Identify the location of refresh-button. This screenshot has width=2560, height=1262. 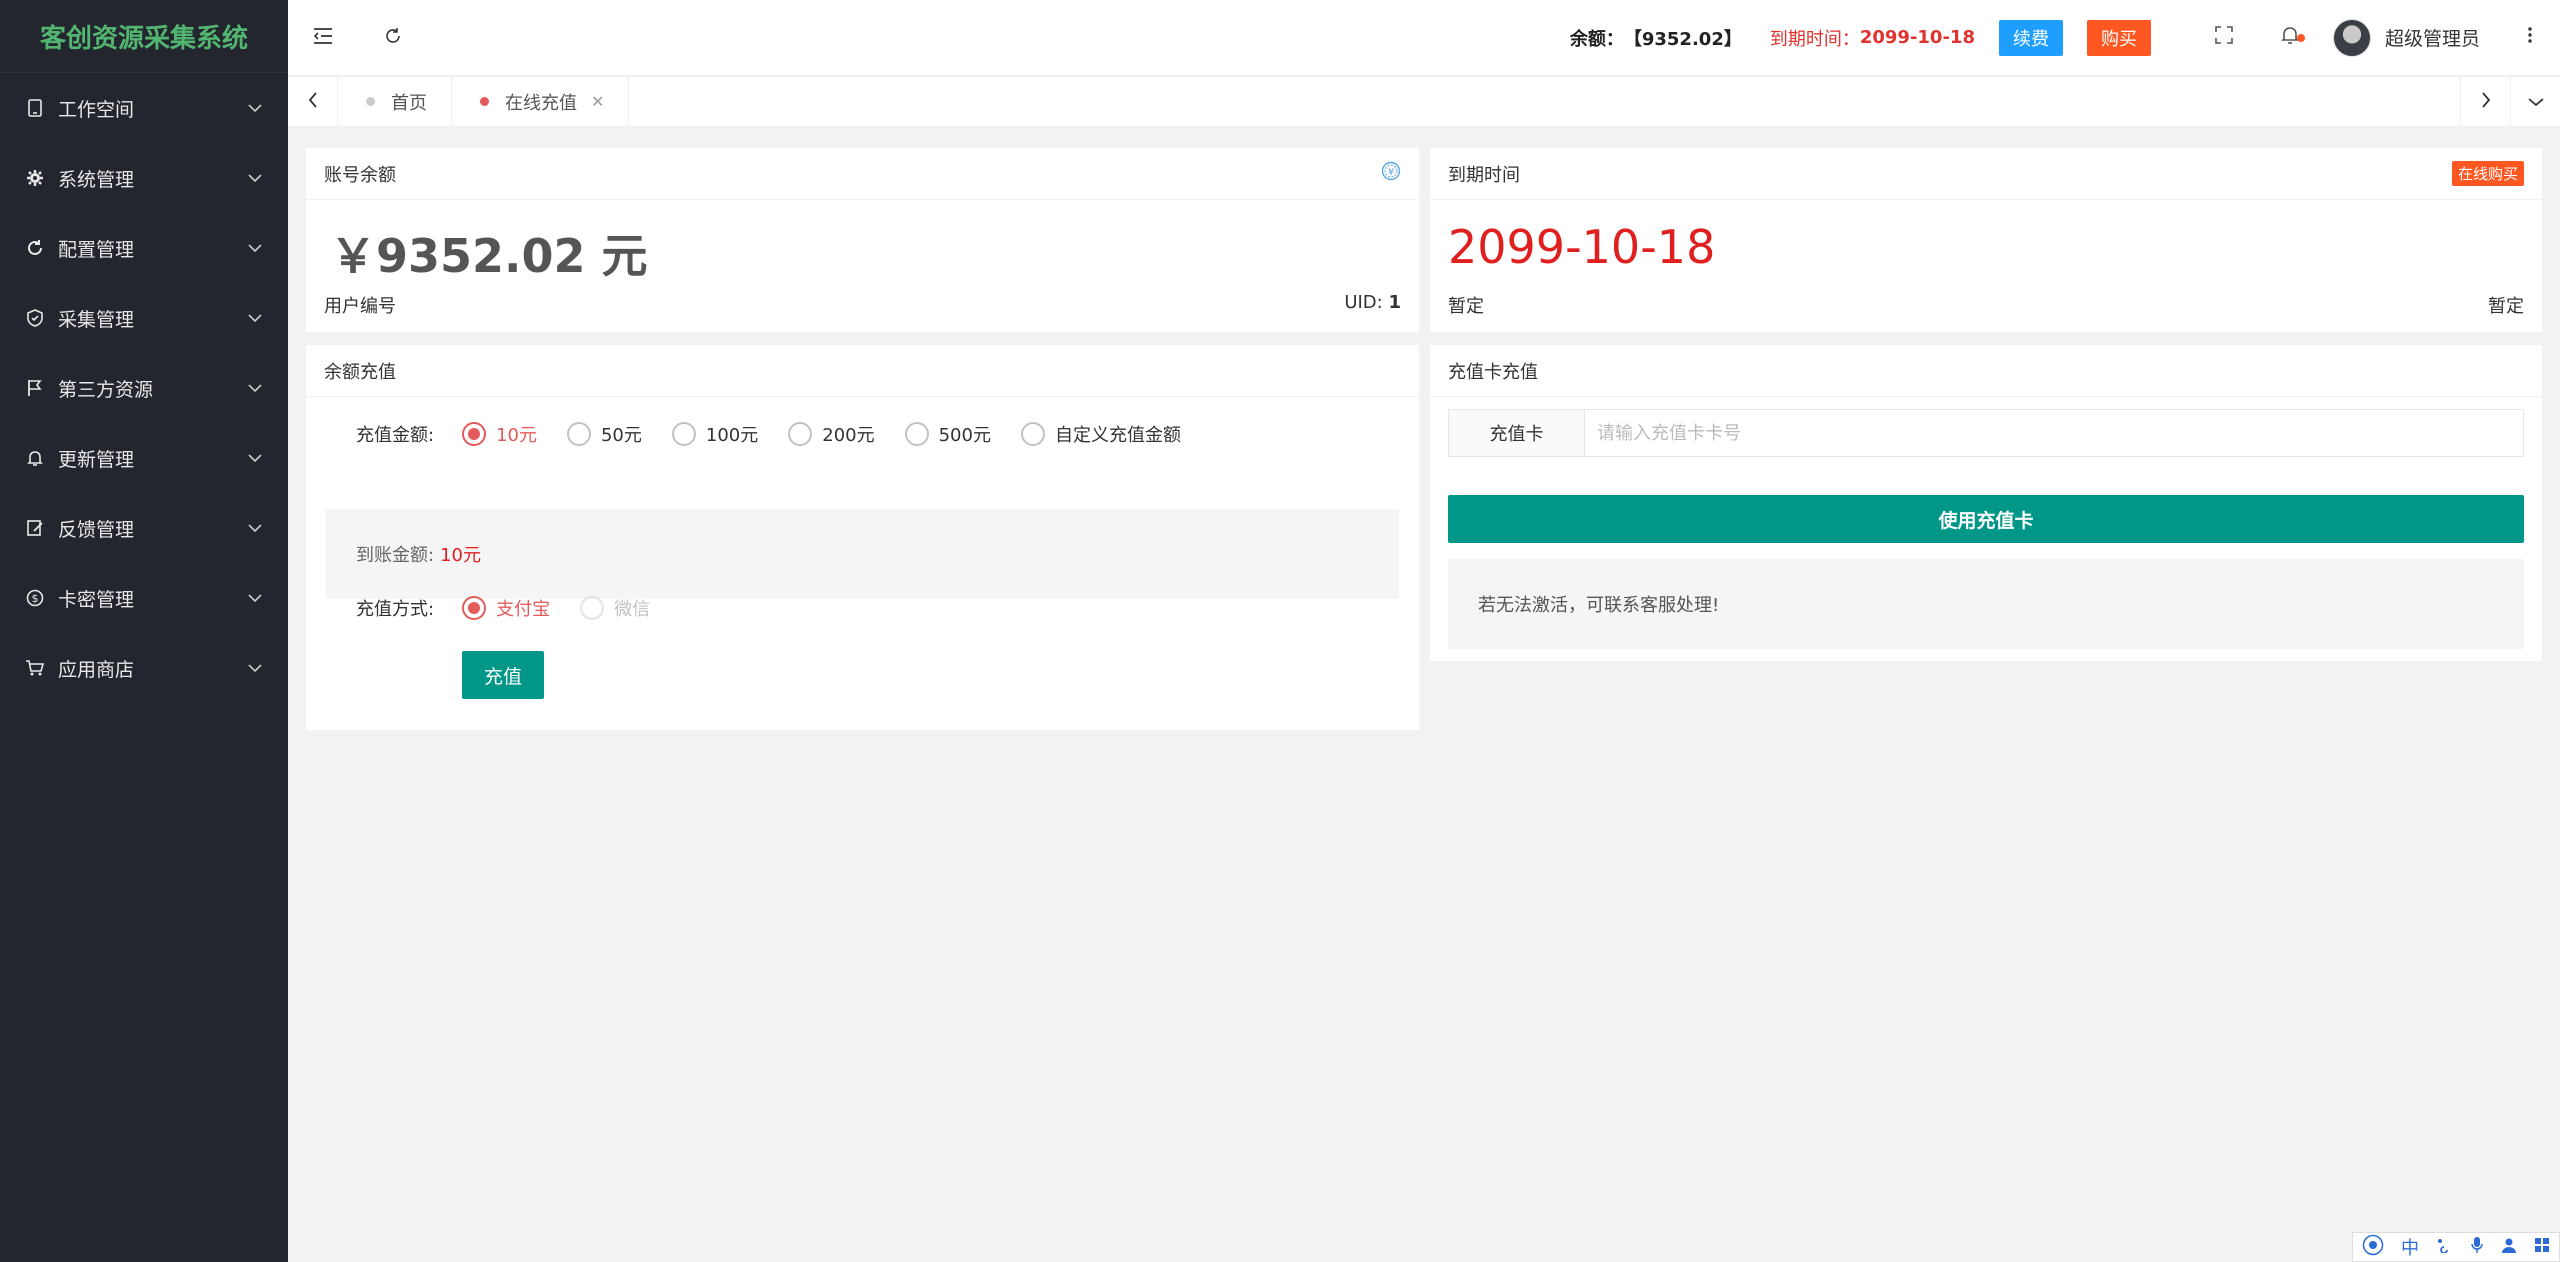
(393, 38).